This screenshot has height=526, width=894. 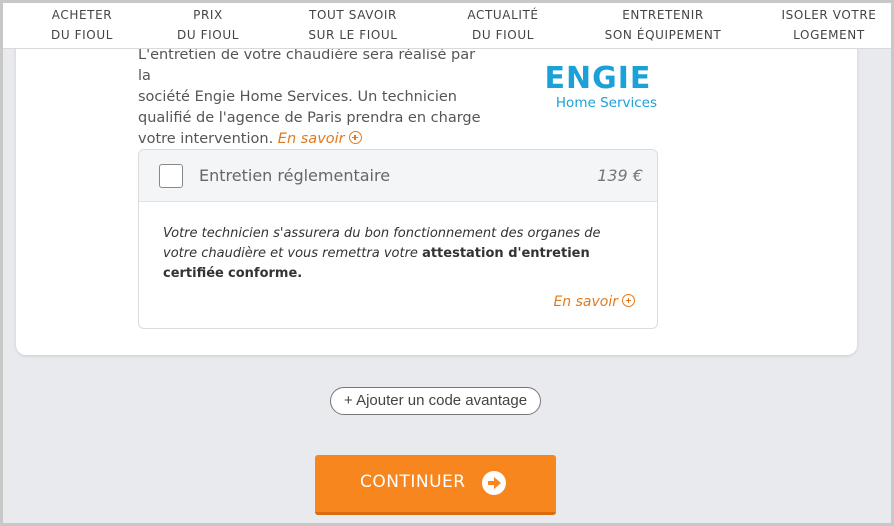 What do you see at coordinates (206, 139) in the screenshot?
I see `intro-line-text: votre intervention.` at bounding box center [206, 139].